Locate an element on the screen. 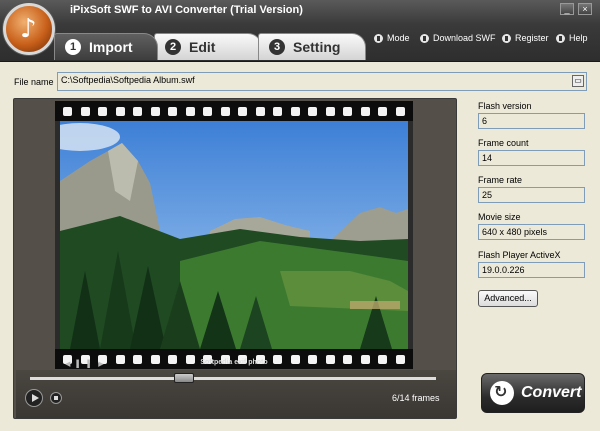 This screenshot has height=431, width=600. help-icon is located at coordinates (560, 38).